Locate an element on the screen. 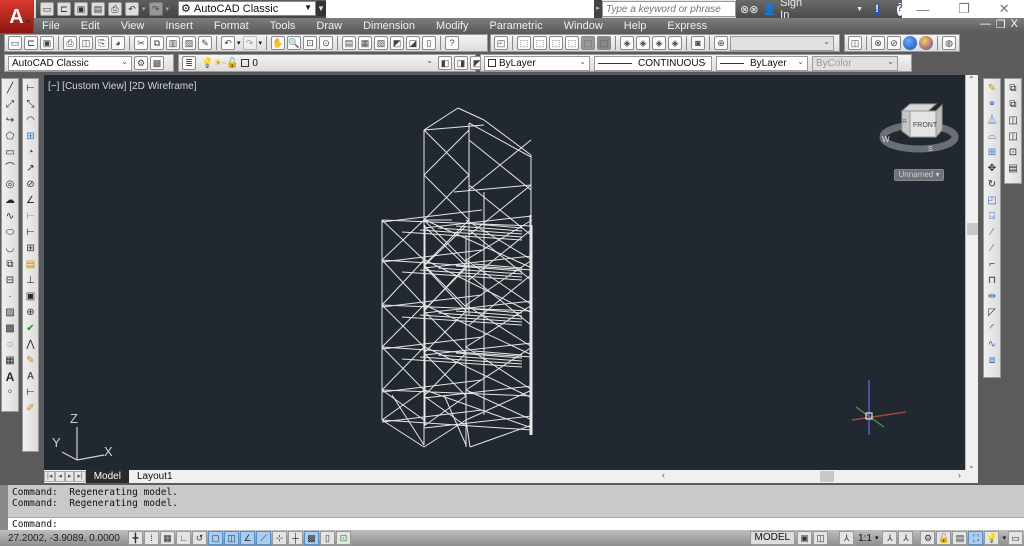  object-snap-tracking-icon: ∠ is located at coordinates (247, 538).